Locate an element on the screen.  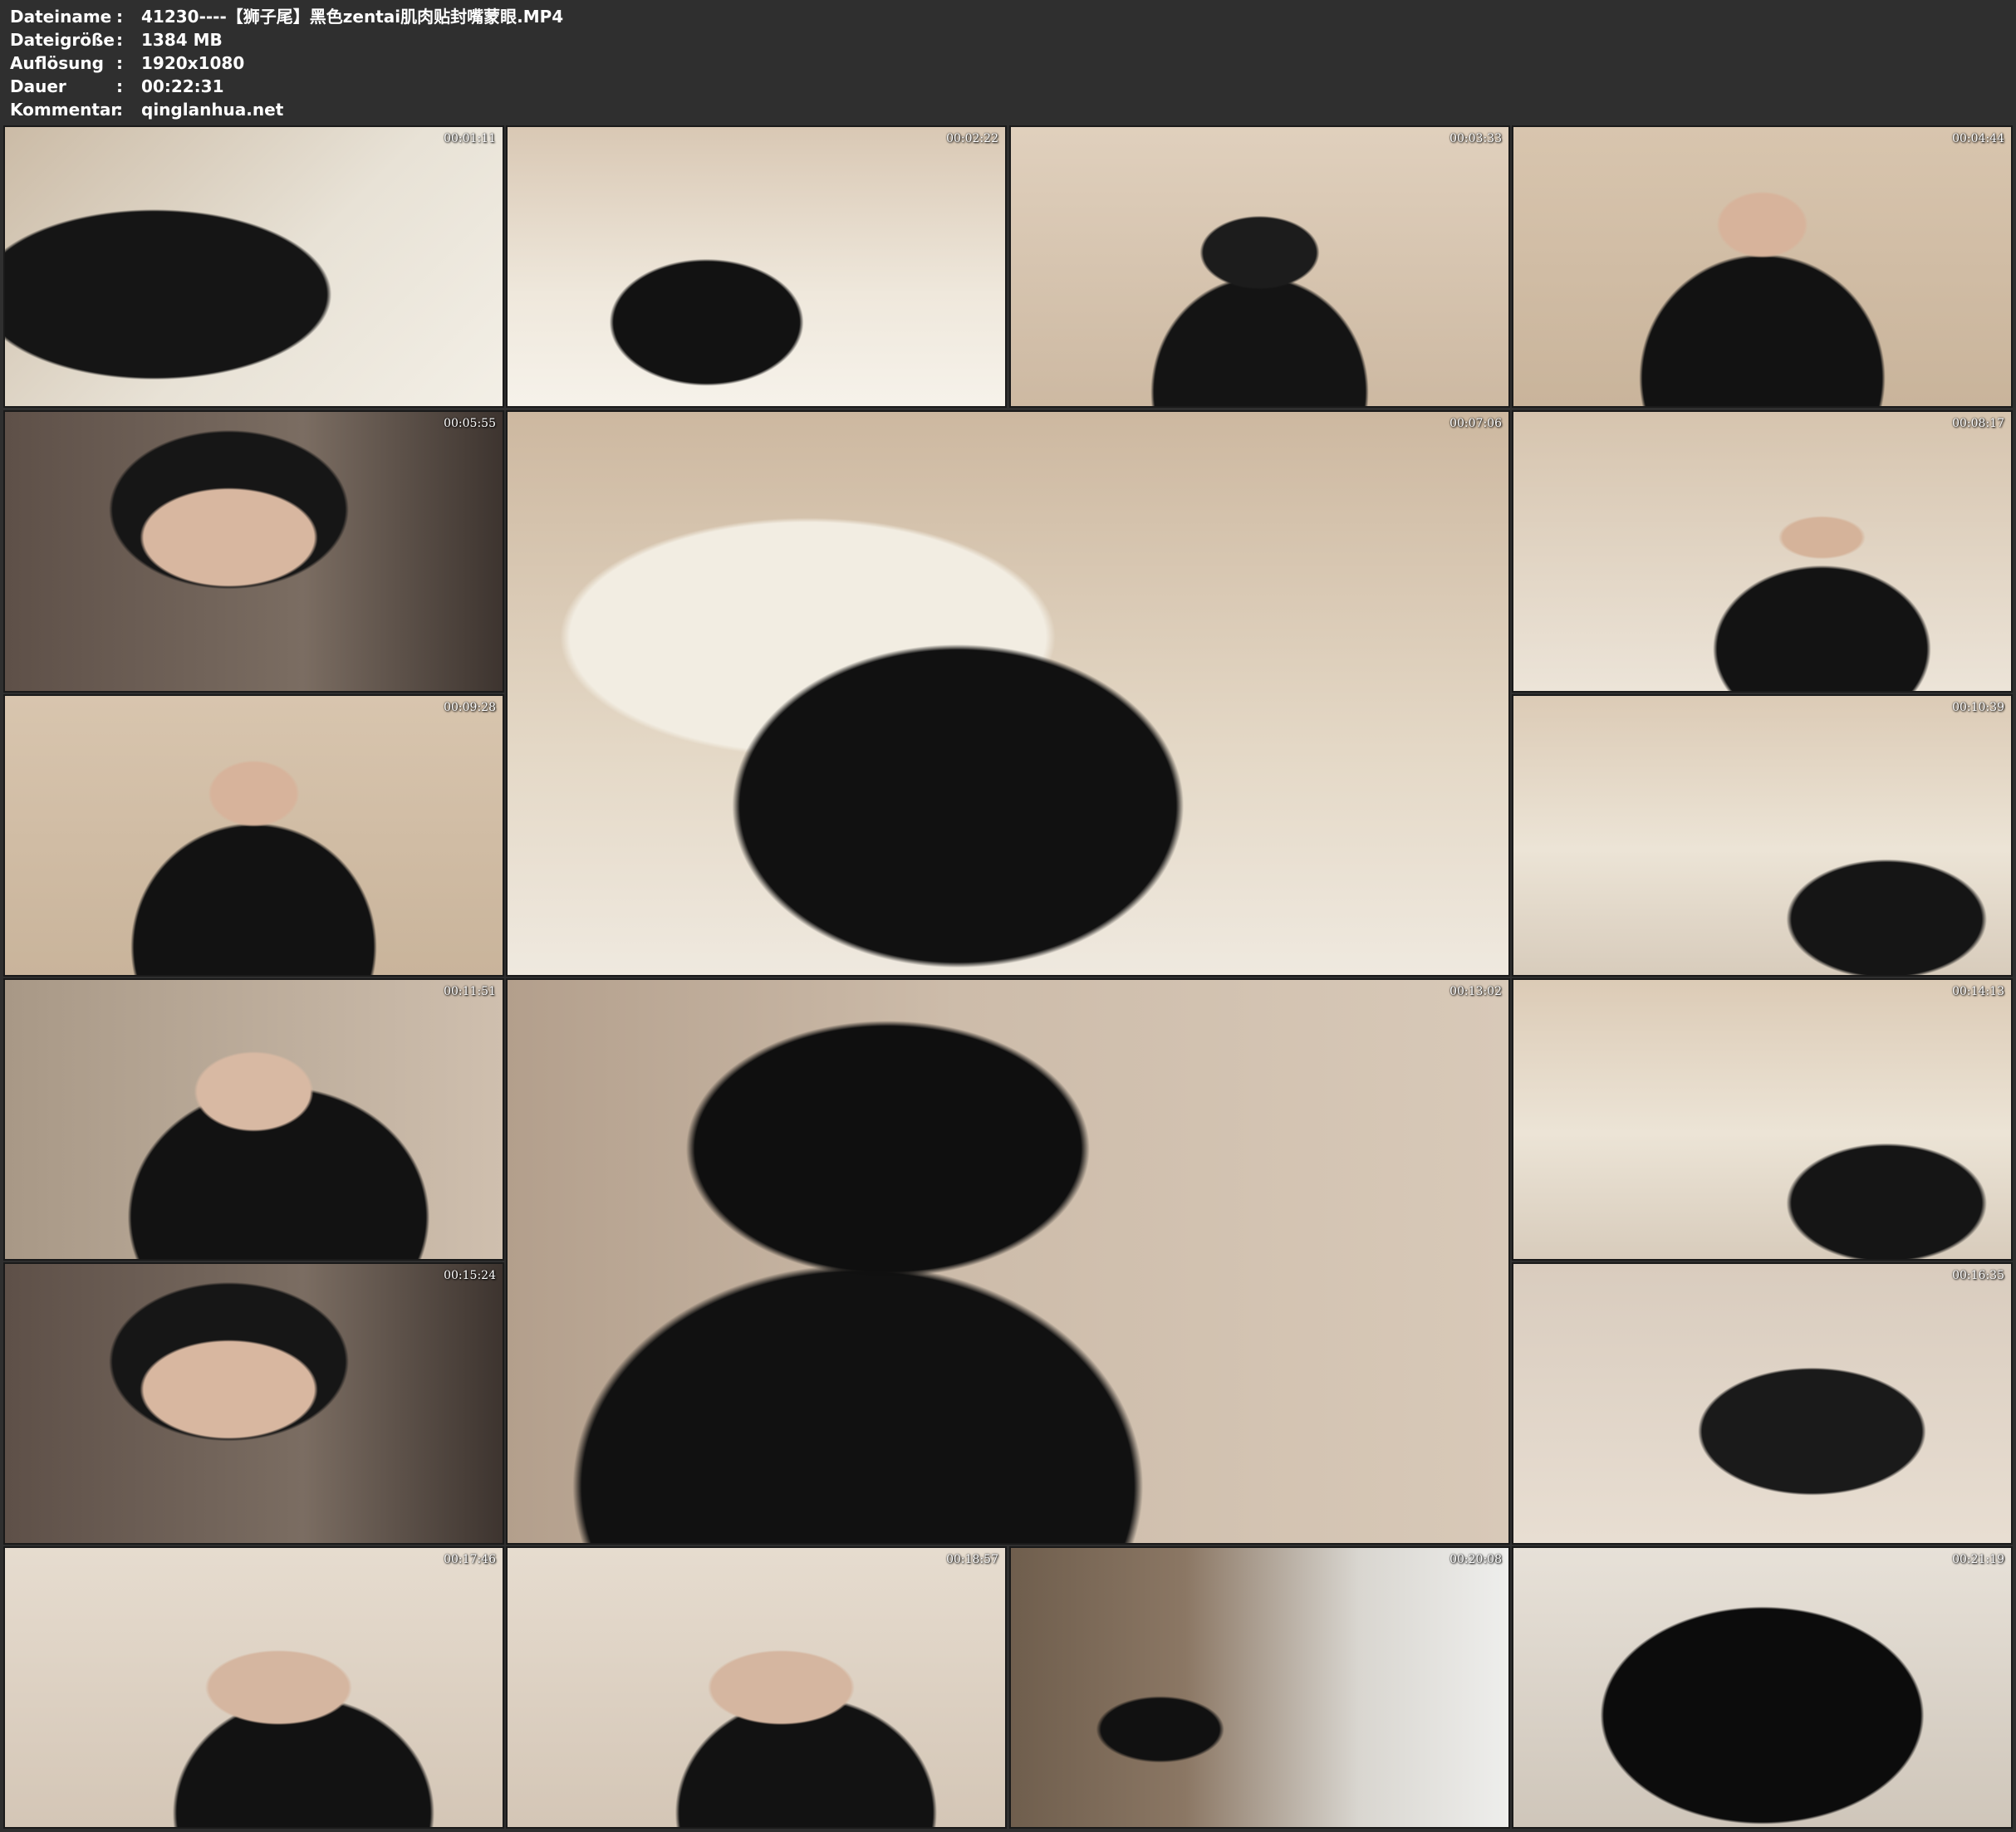
video-thumbnail: 00:11:51 is located at coordinates (254, 1119).